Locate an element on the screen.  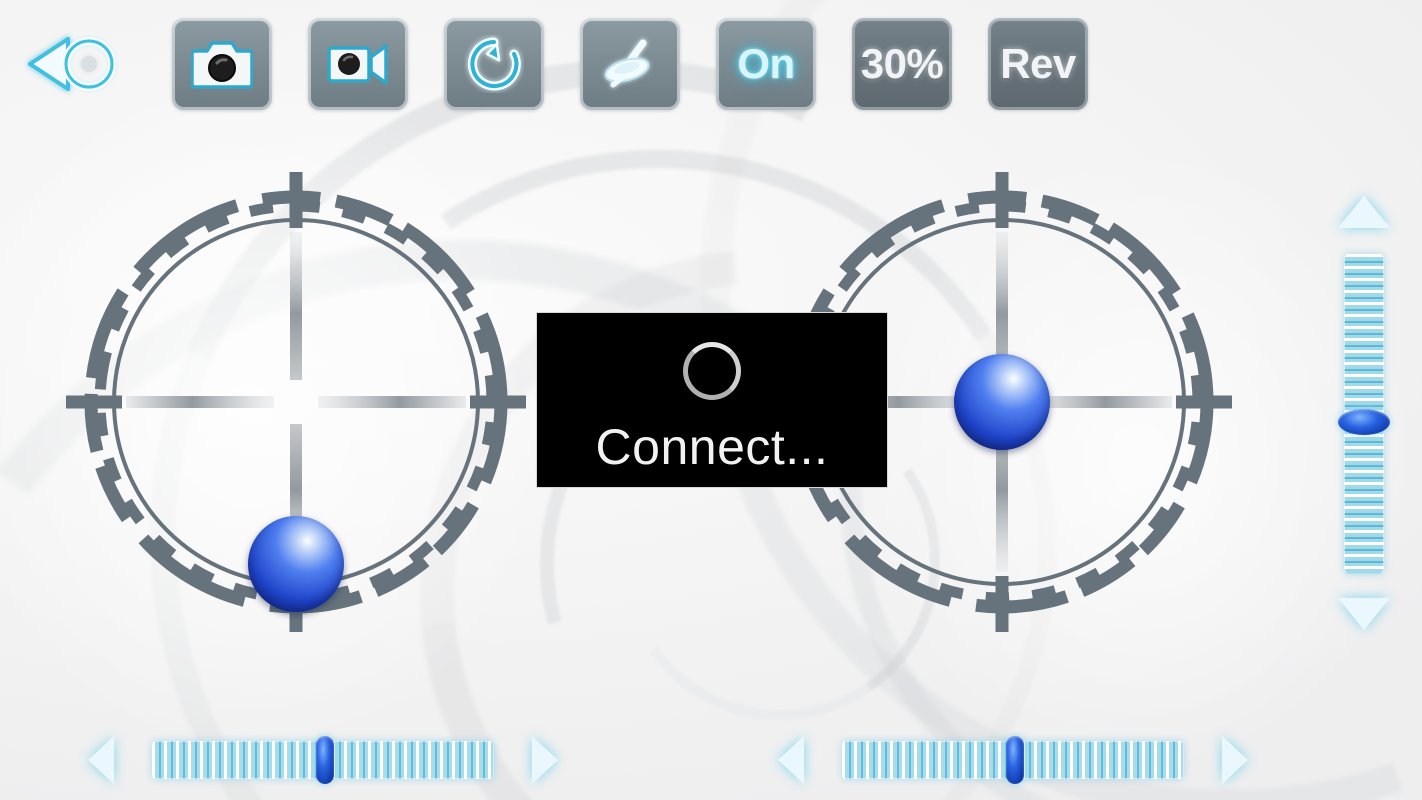
rotate-icon is located at coordinates (494, 64).